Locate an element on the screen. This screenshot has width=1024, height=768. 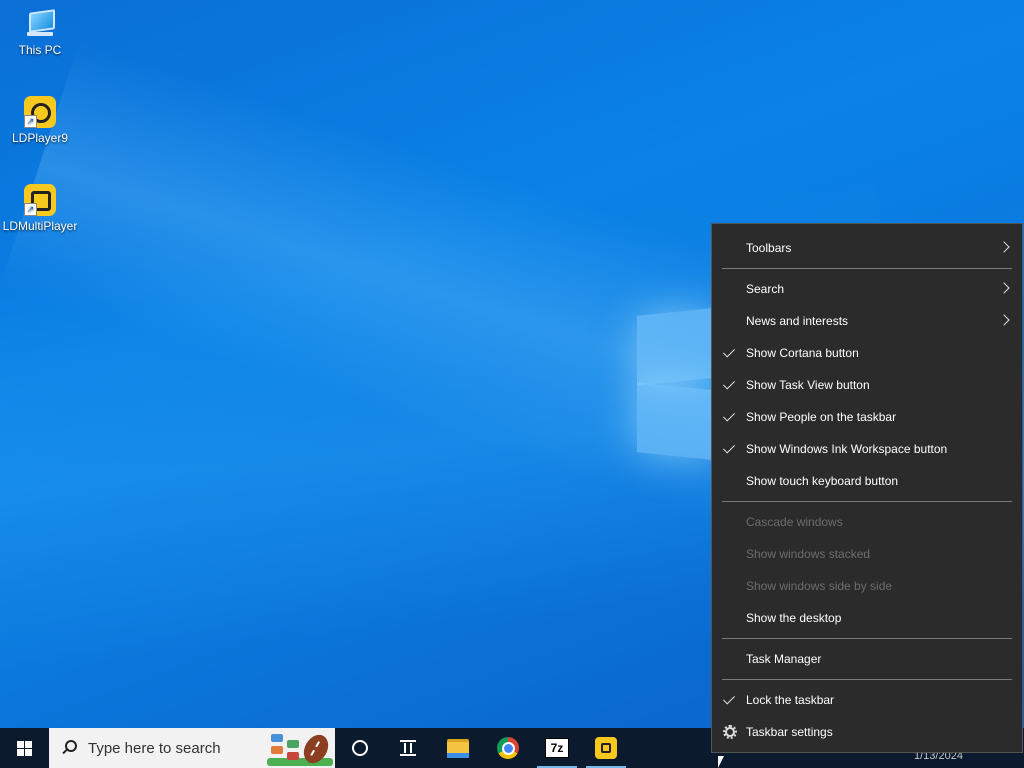
menu-item-search: Search is located at coordinates (867, 289).